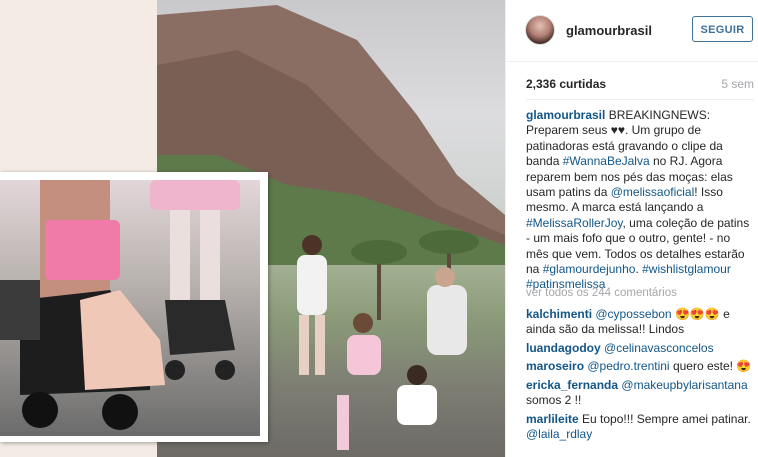 The width and height of the screenshot is (758, 457). Describe the element at coordinates (589, 269) in the screenshot. I see `hashtag-link: #glamourdejunho` at that location.